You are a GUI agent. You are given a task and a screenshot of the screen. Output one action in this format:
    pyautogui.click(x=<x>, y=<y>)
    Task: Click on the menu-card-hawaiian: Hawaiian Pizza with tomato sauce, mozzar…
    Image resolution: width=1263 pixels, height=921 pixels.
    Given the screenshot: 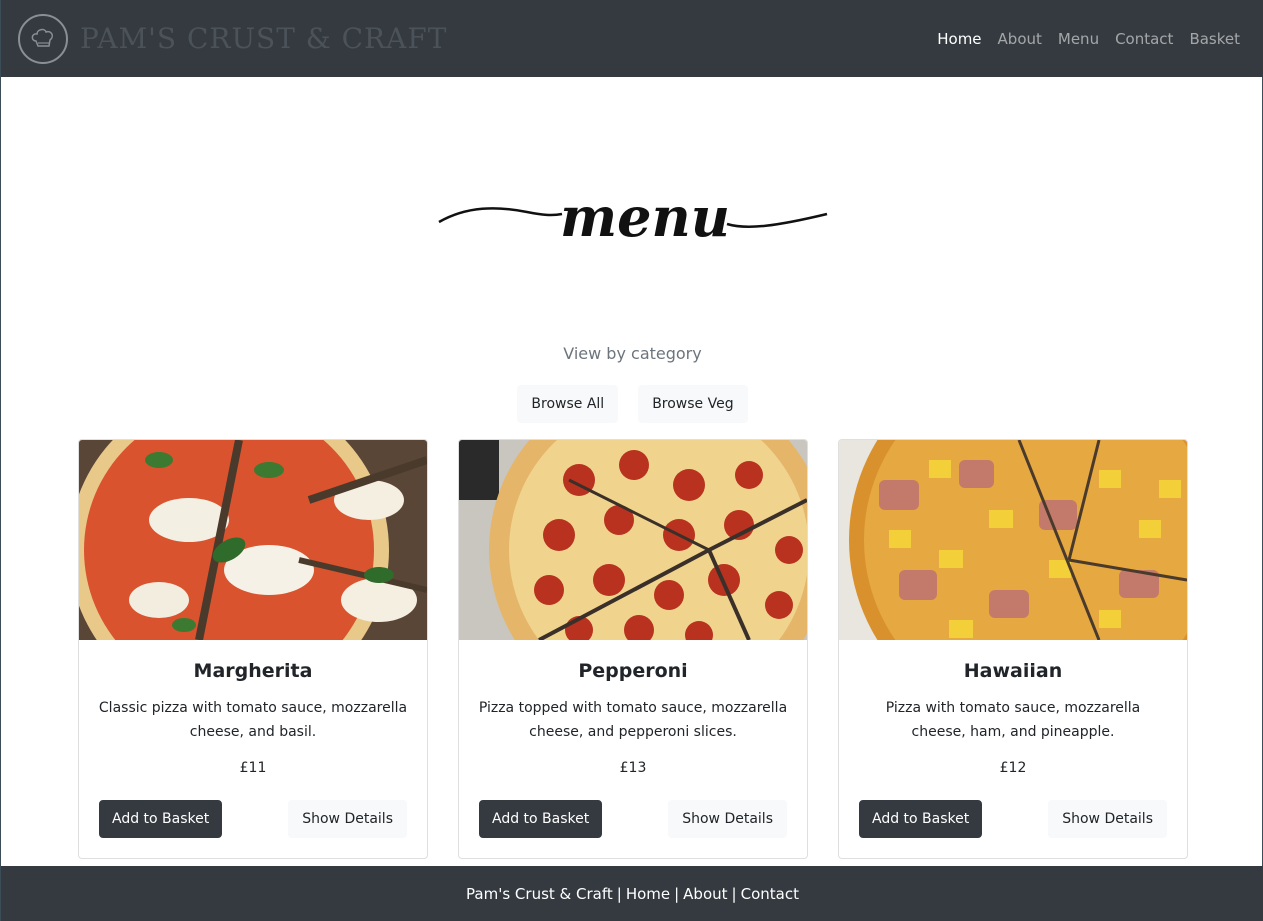 What is the action you would take?
    pyautogui.click(x=1013, y=649)
    